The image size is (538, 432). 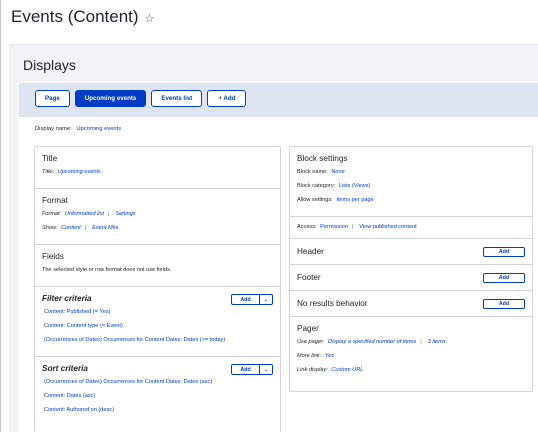 I want to click on filter-add-dropbutton: Add ⌄, so click(x=252, y=299).